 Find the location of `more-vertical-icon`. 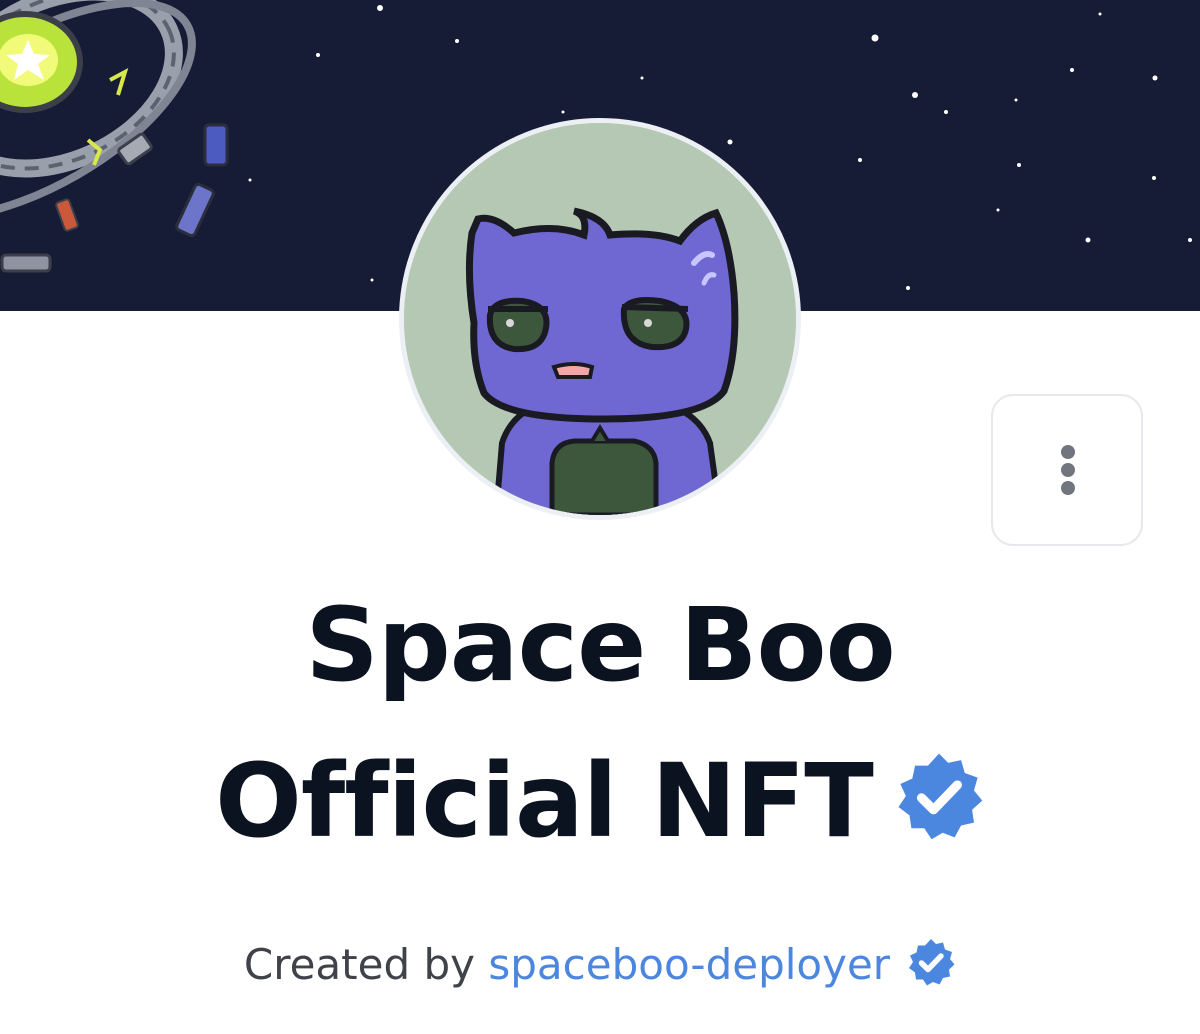

more-vertical-icon is located at coordinates (1068, 470).